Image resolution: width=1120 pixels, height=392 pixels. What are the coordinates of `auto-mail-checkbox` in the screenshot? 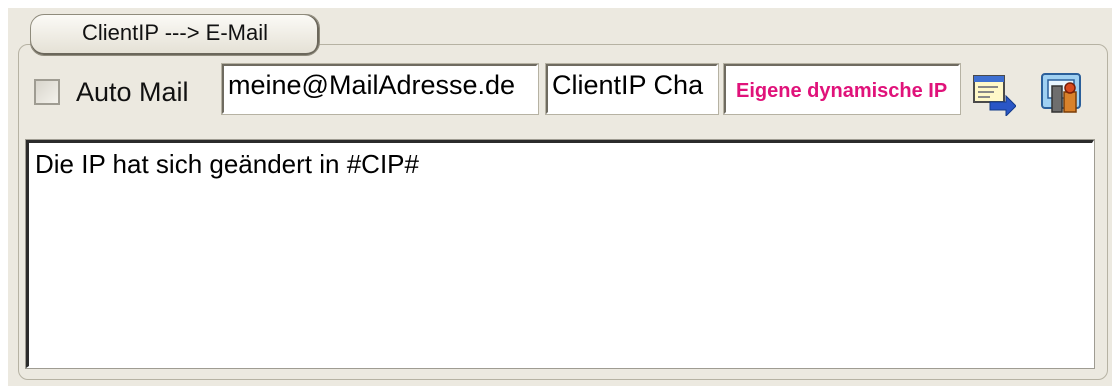 It's located at (47, 92).